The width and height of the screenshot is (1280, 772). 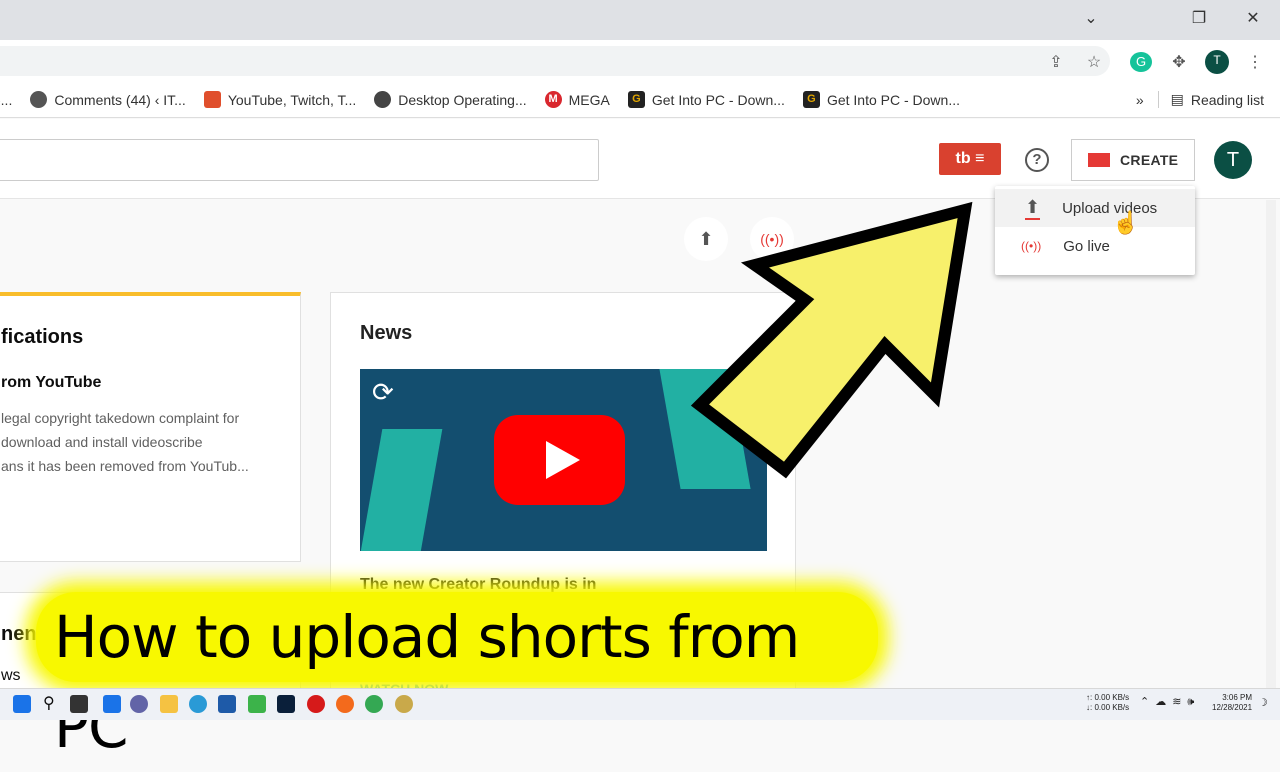 What do you see at coordinates (1141, 62) in the screenshot?
I see `grammarly-icon: G` at bounding box center [1141, 62].